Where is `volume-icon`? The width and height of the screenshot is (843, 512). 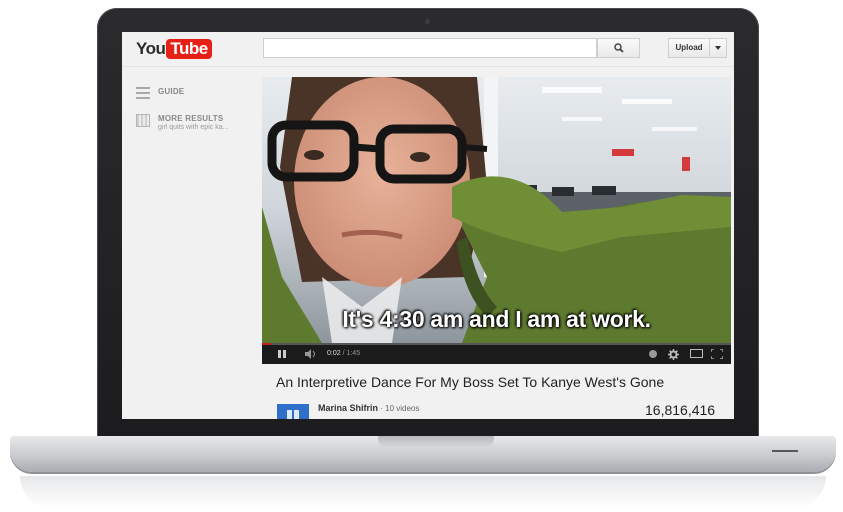 volume-icon is located at coordinates (311, 354).